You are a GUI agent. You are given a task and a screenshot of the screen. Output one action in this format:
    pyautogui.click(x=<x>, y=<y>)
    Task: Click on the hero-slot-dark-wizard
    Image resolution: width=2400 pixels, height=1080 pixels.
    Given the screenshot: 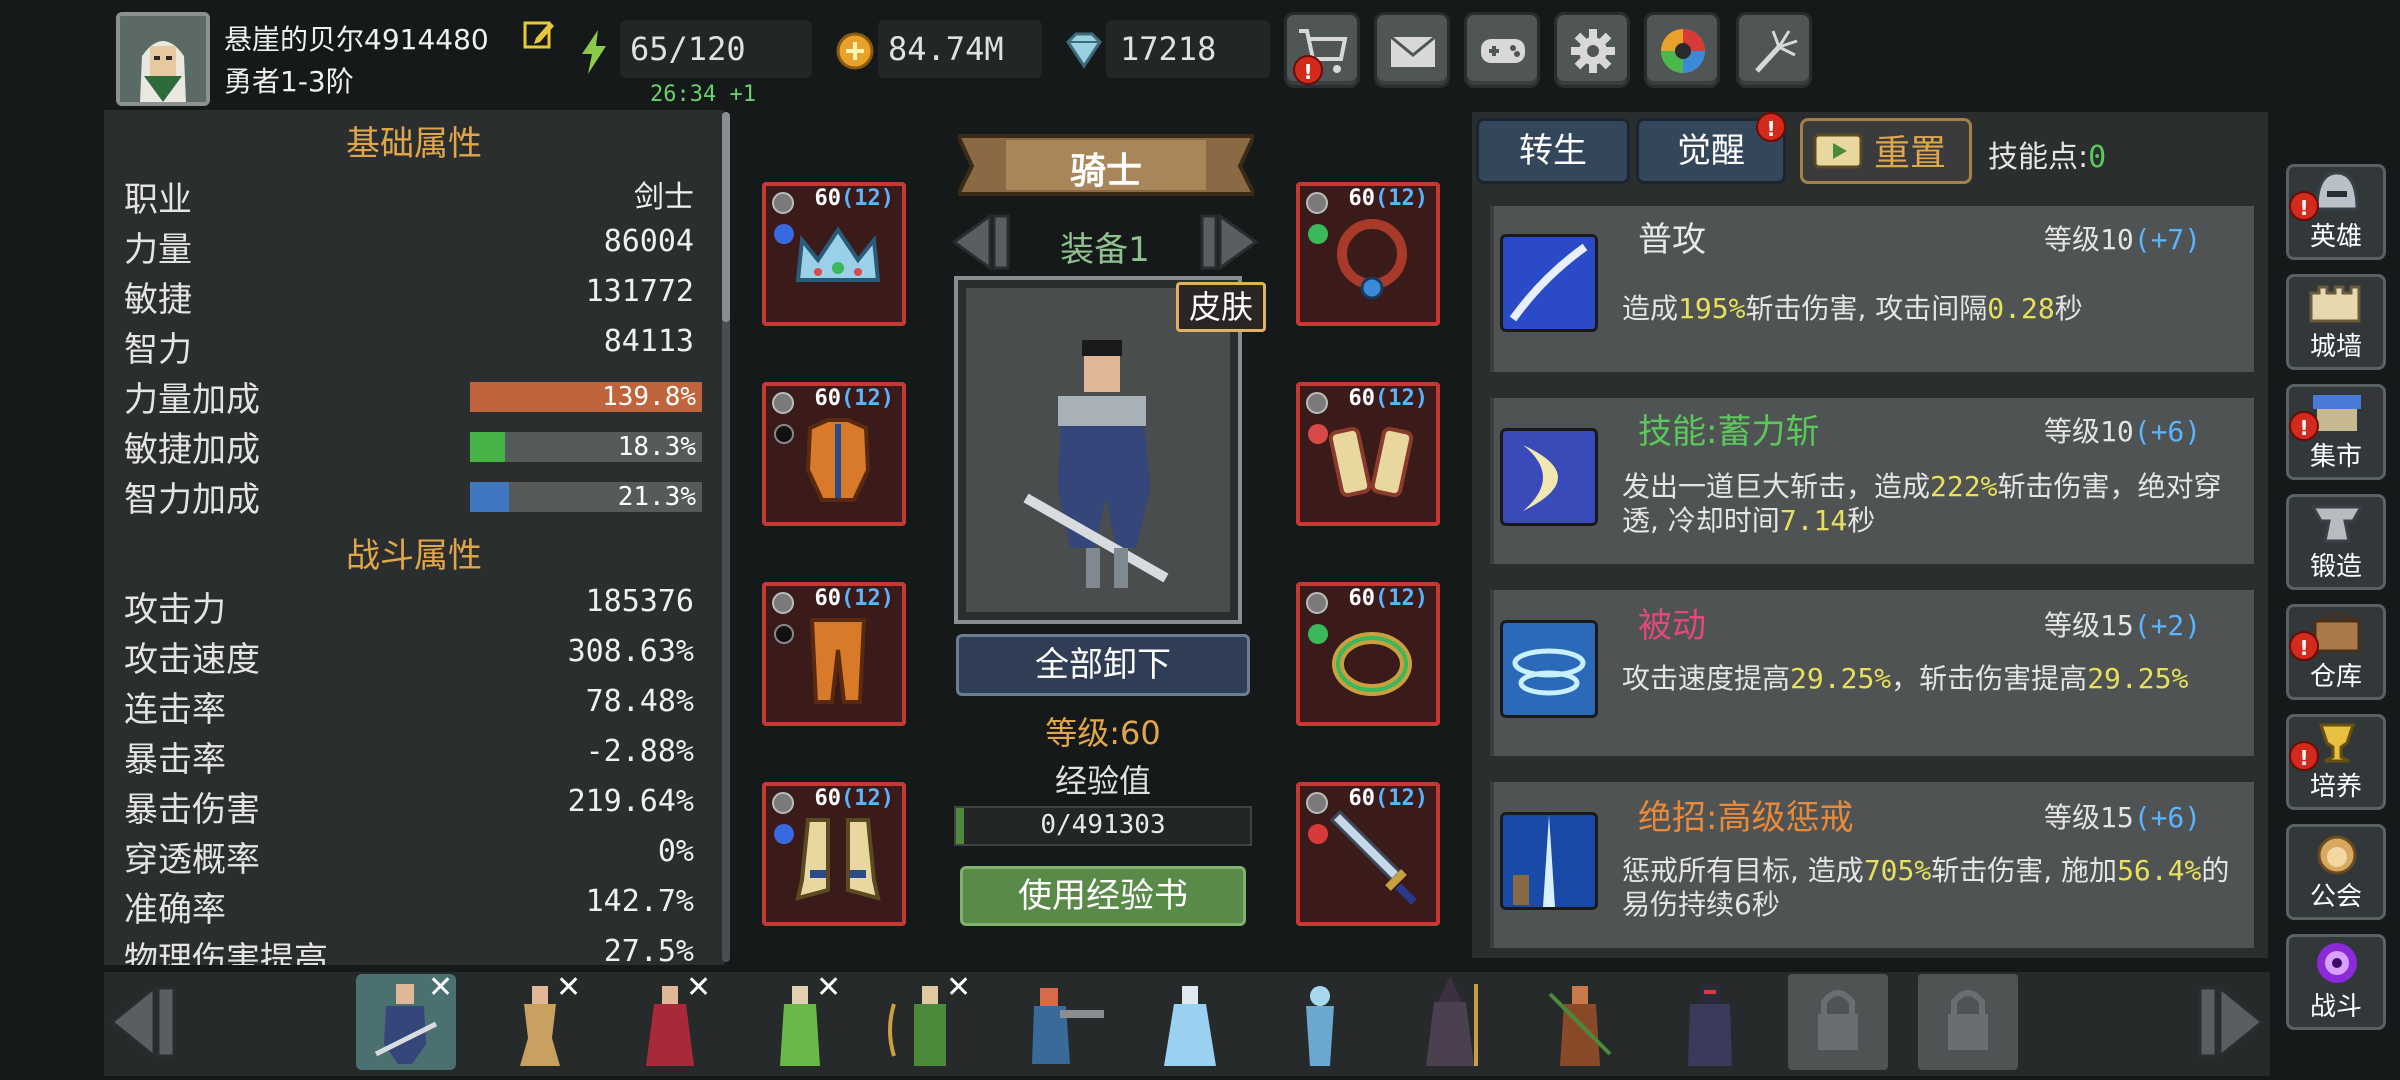 What is the action you would take?
    pyautogui.click(x=1450, y=1022)
    